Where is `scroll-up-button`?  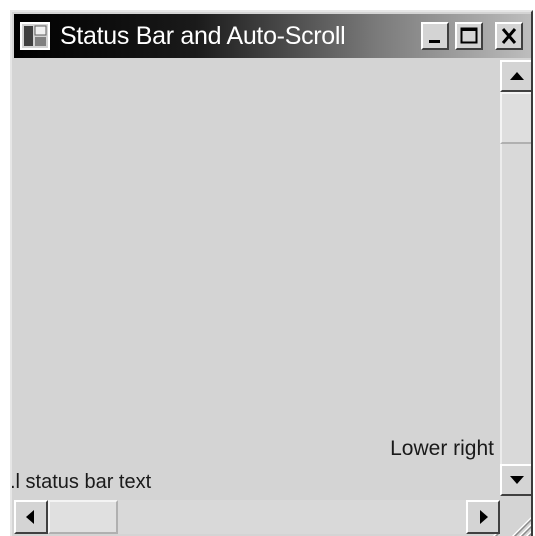 scroll-up-button is located at coordinates (515, 76).